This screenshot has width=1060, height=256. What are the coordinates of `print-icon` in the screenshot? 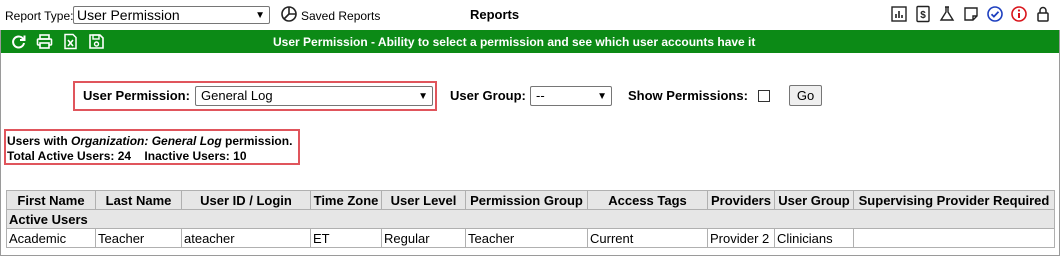 It's located at (44, 41).